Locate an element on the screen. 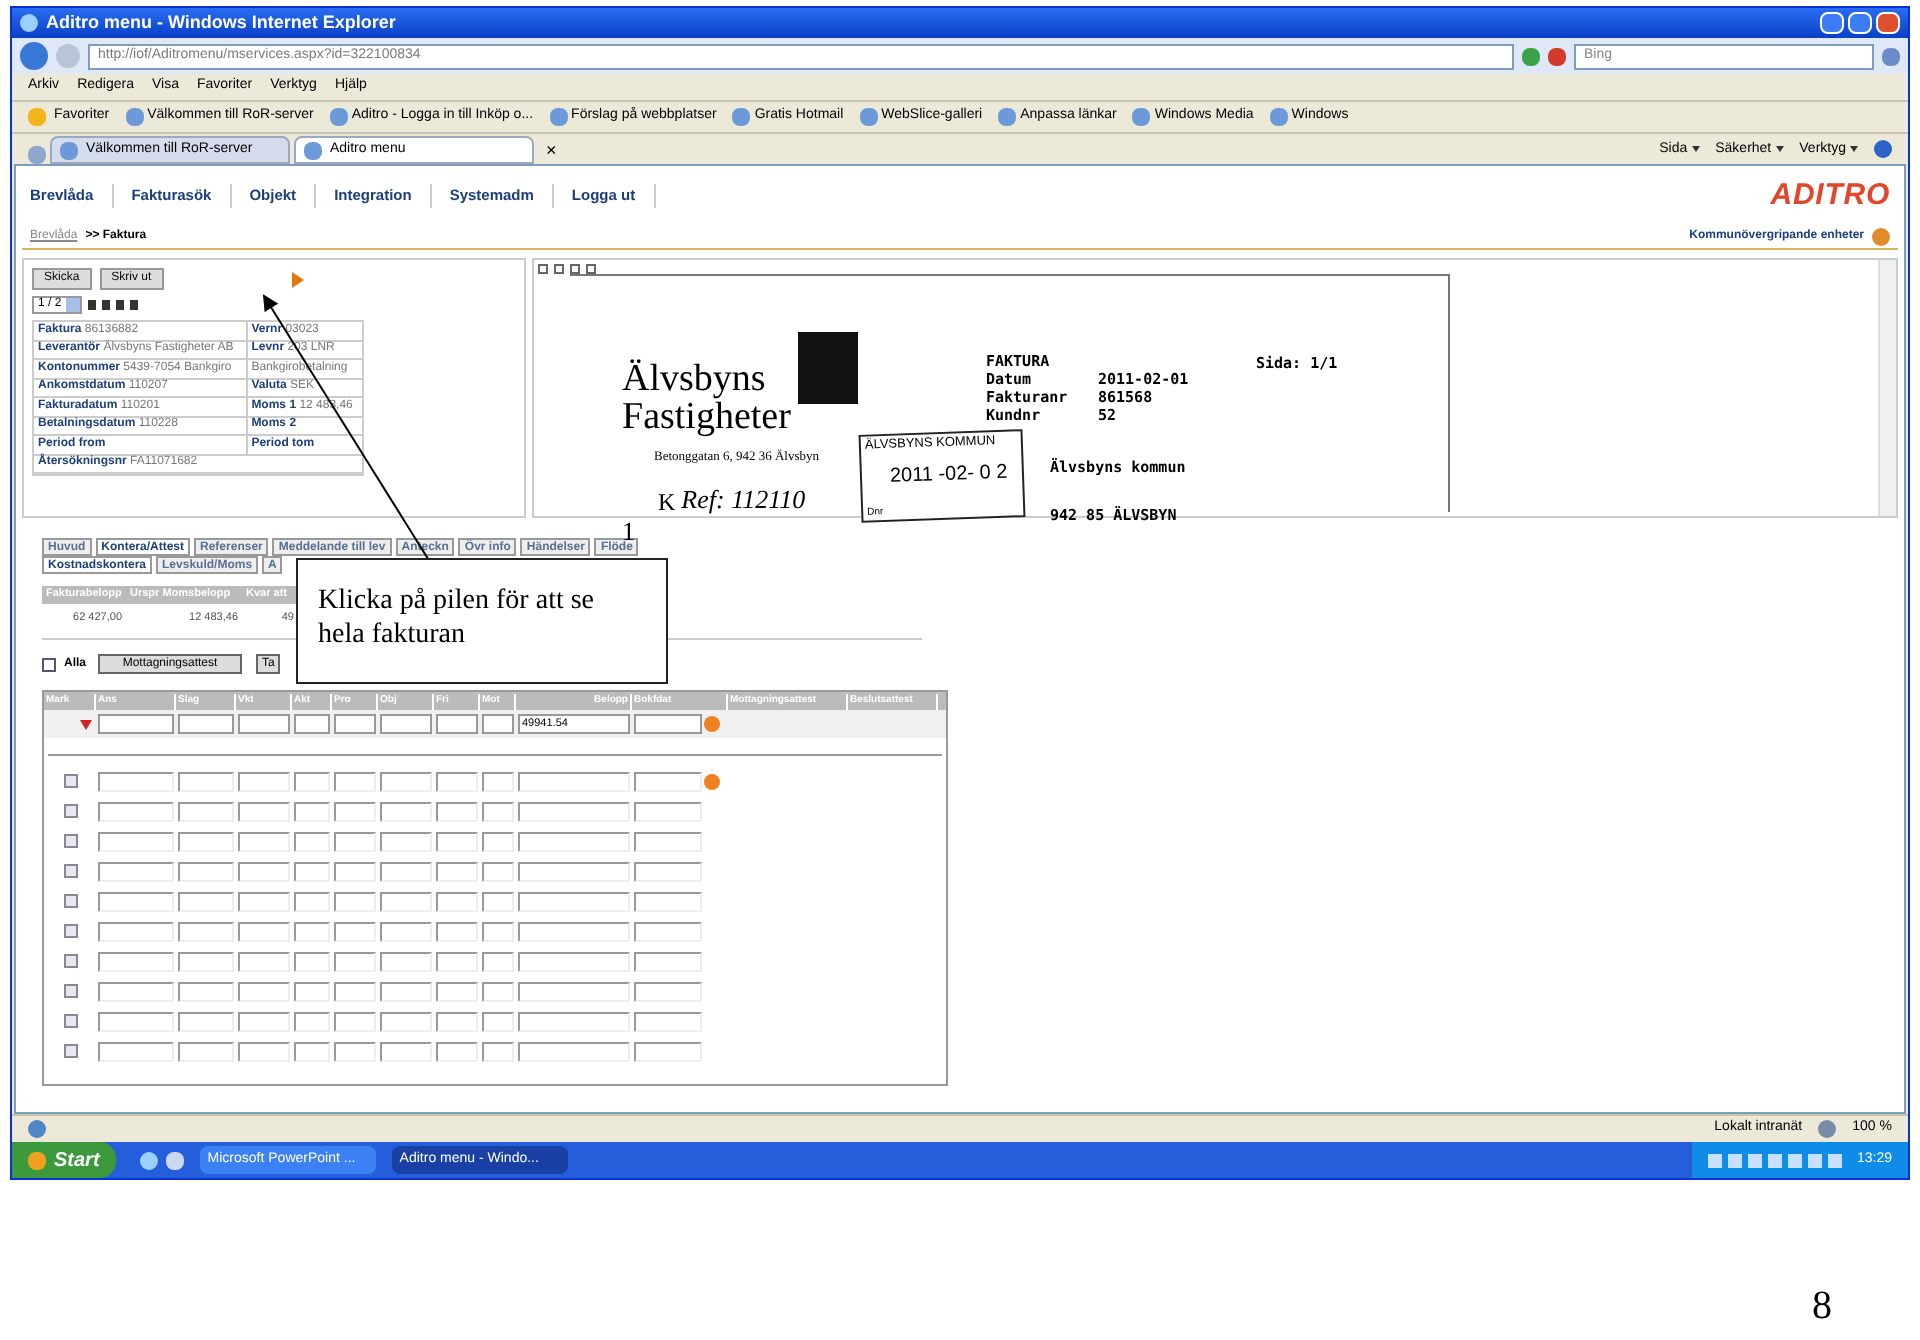 The height and width of the screenshot is (1340, 1920). close-button is located at coordinates (1888, 23).